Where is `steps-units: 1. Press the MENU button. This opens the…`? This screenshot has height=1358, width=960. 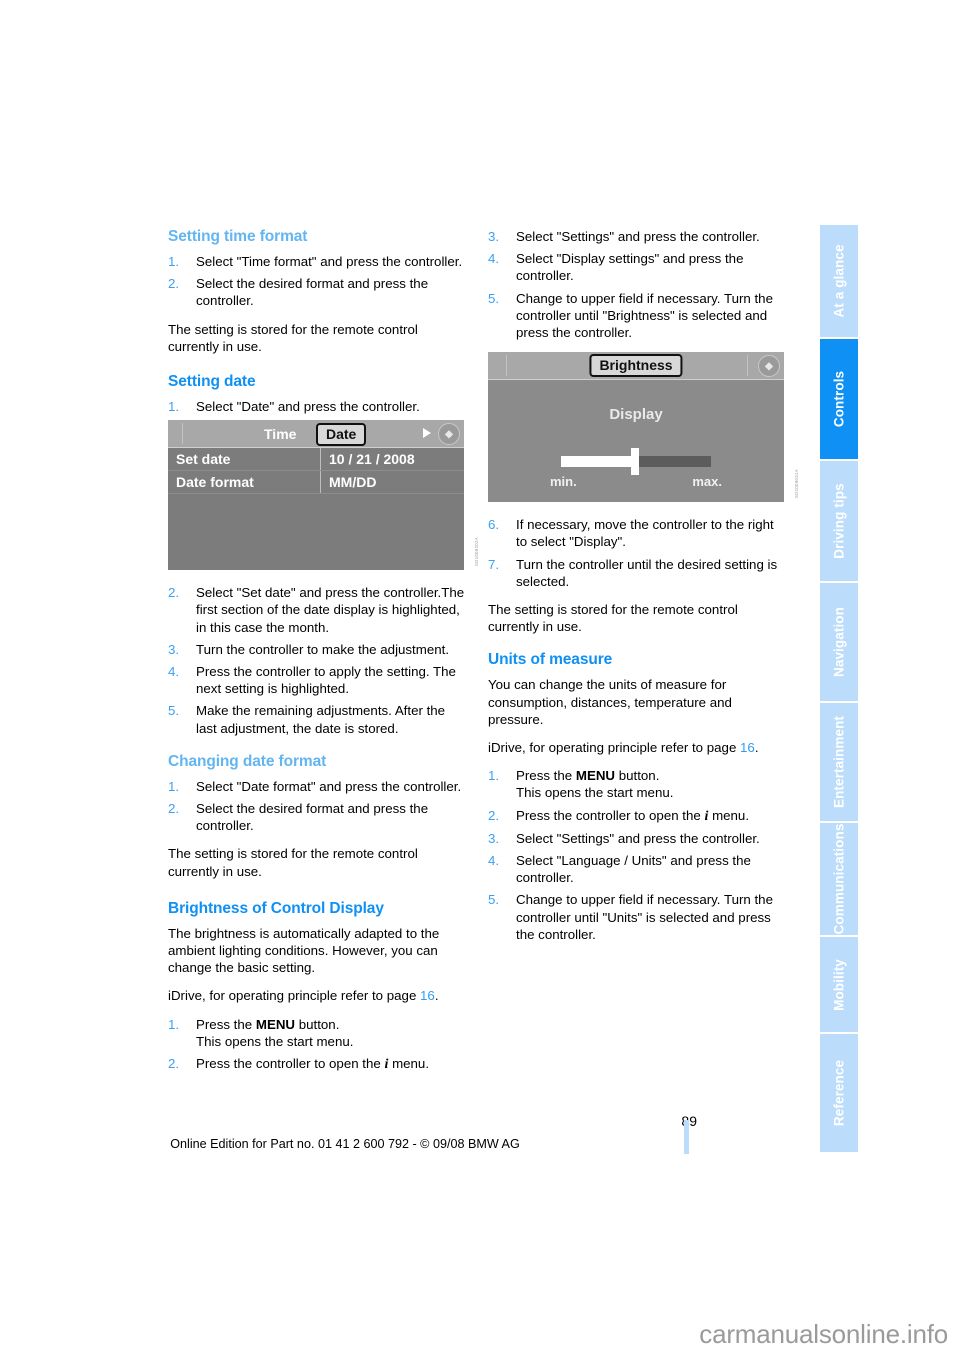
steps-units: 1. Press the MENU button. This opens the… is located at coordinates (637, 855).